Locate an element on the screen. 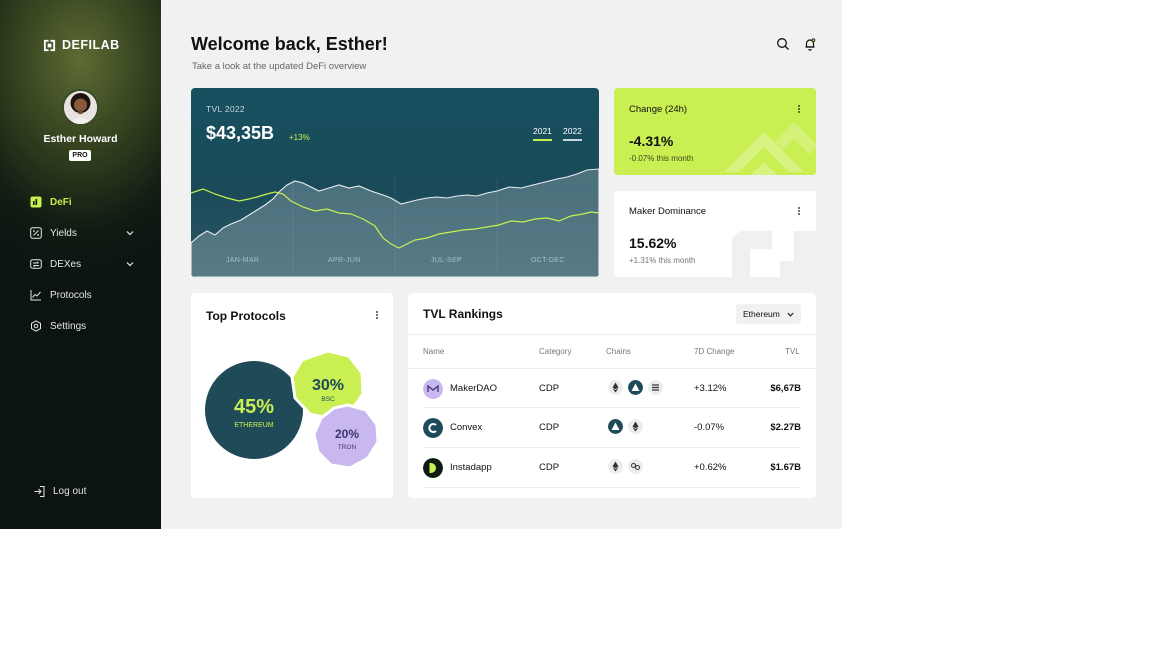 The width and height of the screenshot is (1152, 648). sidebar-item-dexes: DEXes is located at coordinates (82, 264).